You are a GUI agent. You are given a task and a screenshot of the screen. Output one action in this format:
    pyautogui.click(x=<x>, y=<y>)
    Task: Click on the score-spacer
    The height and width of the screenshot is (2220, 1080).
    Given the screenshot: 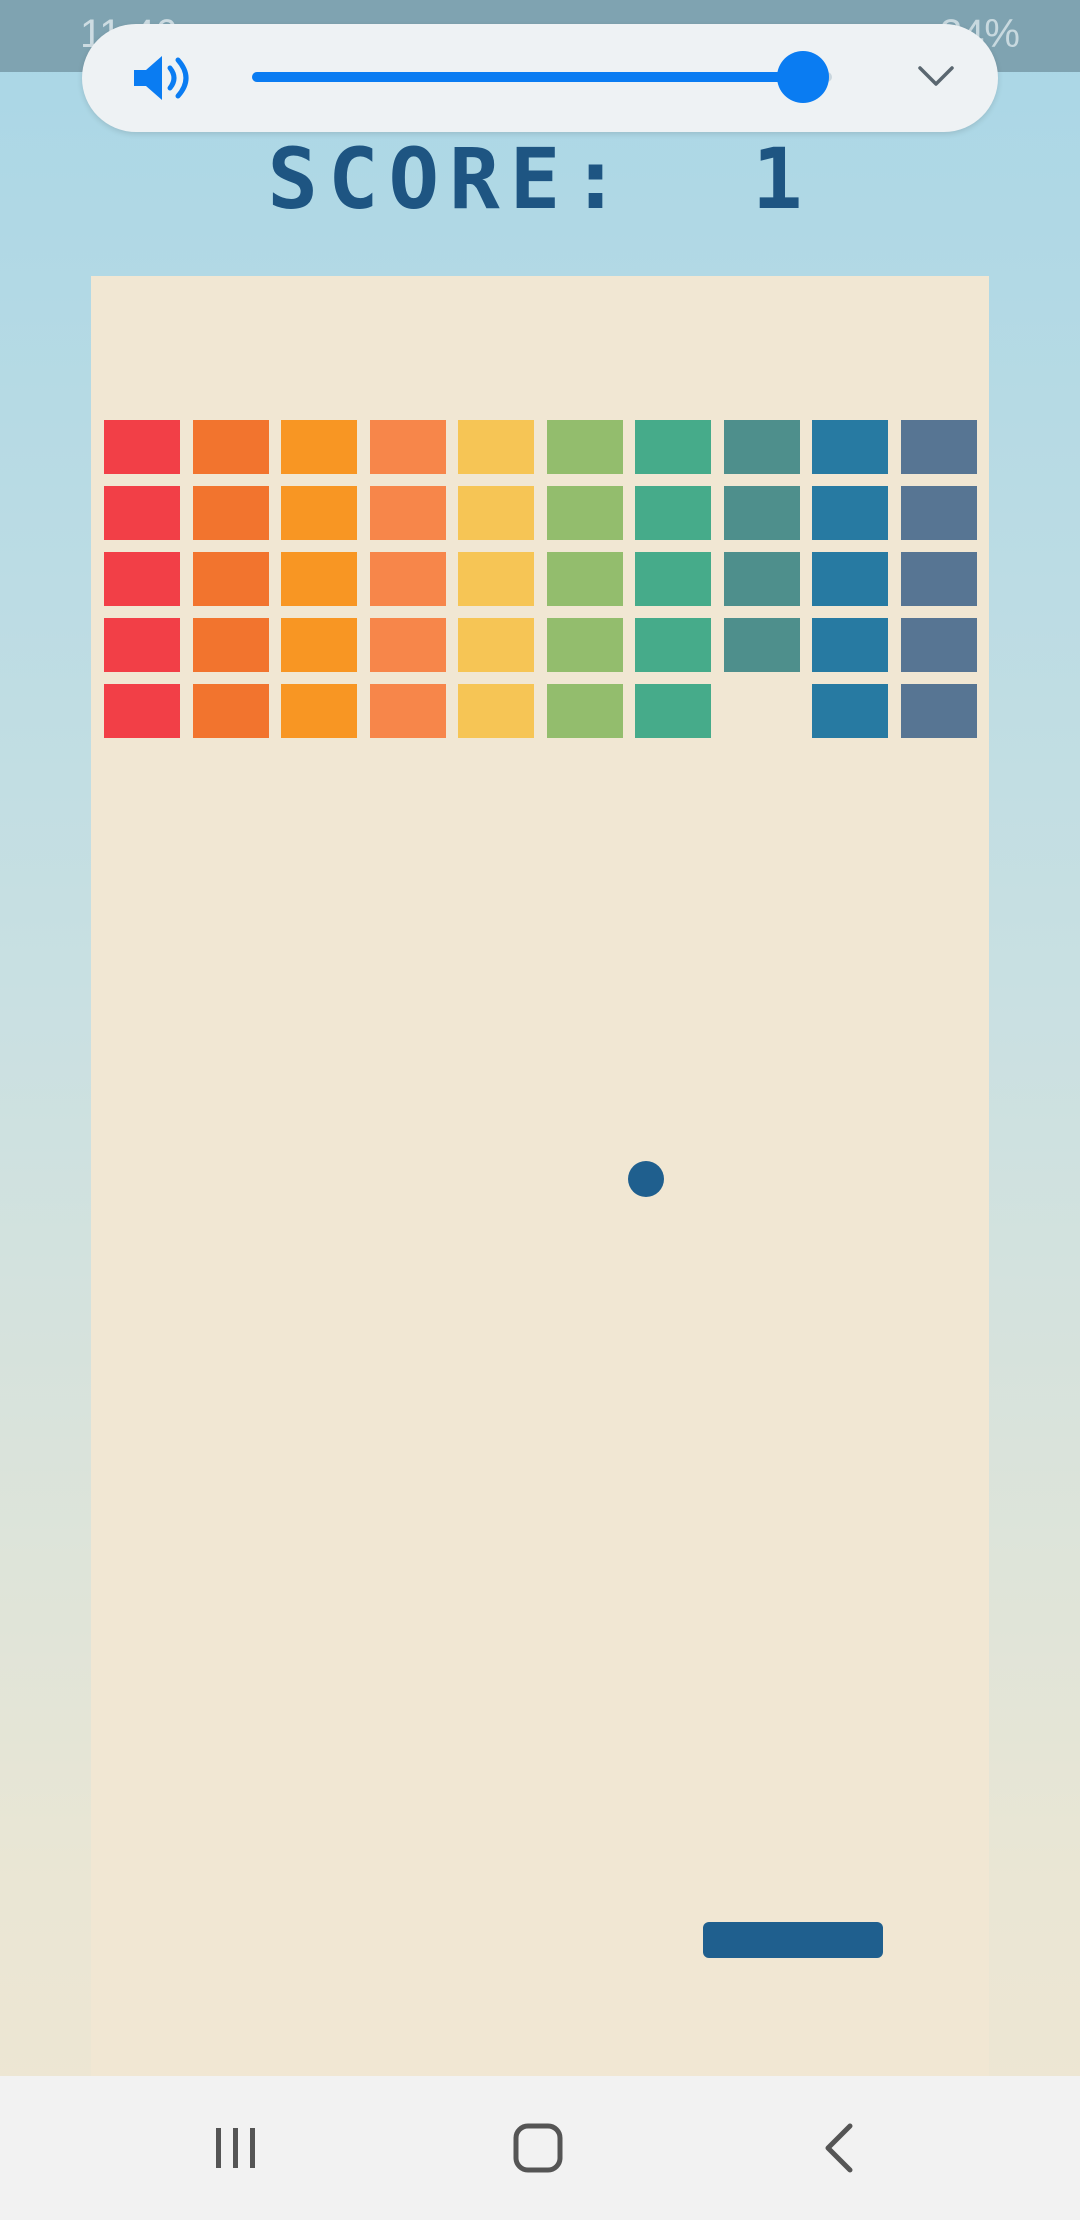 What is the action you would take?
    pyautogui.click(x=691, y=179)
    